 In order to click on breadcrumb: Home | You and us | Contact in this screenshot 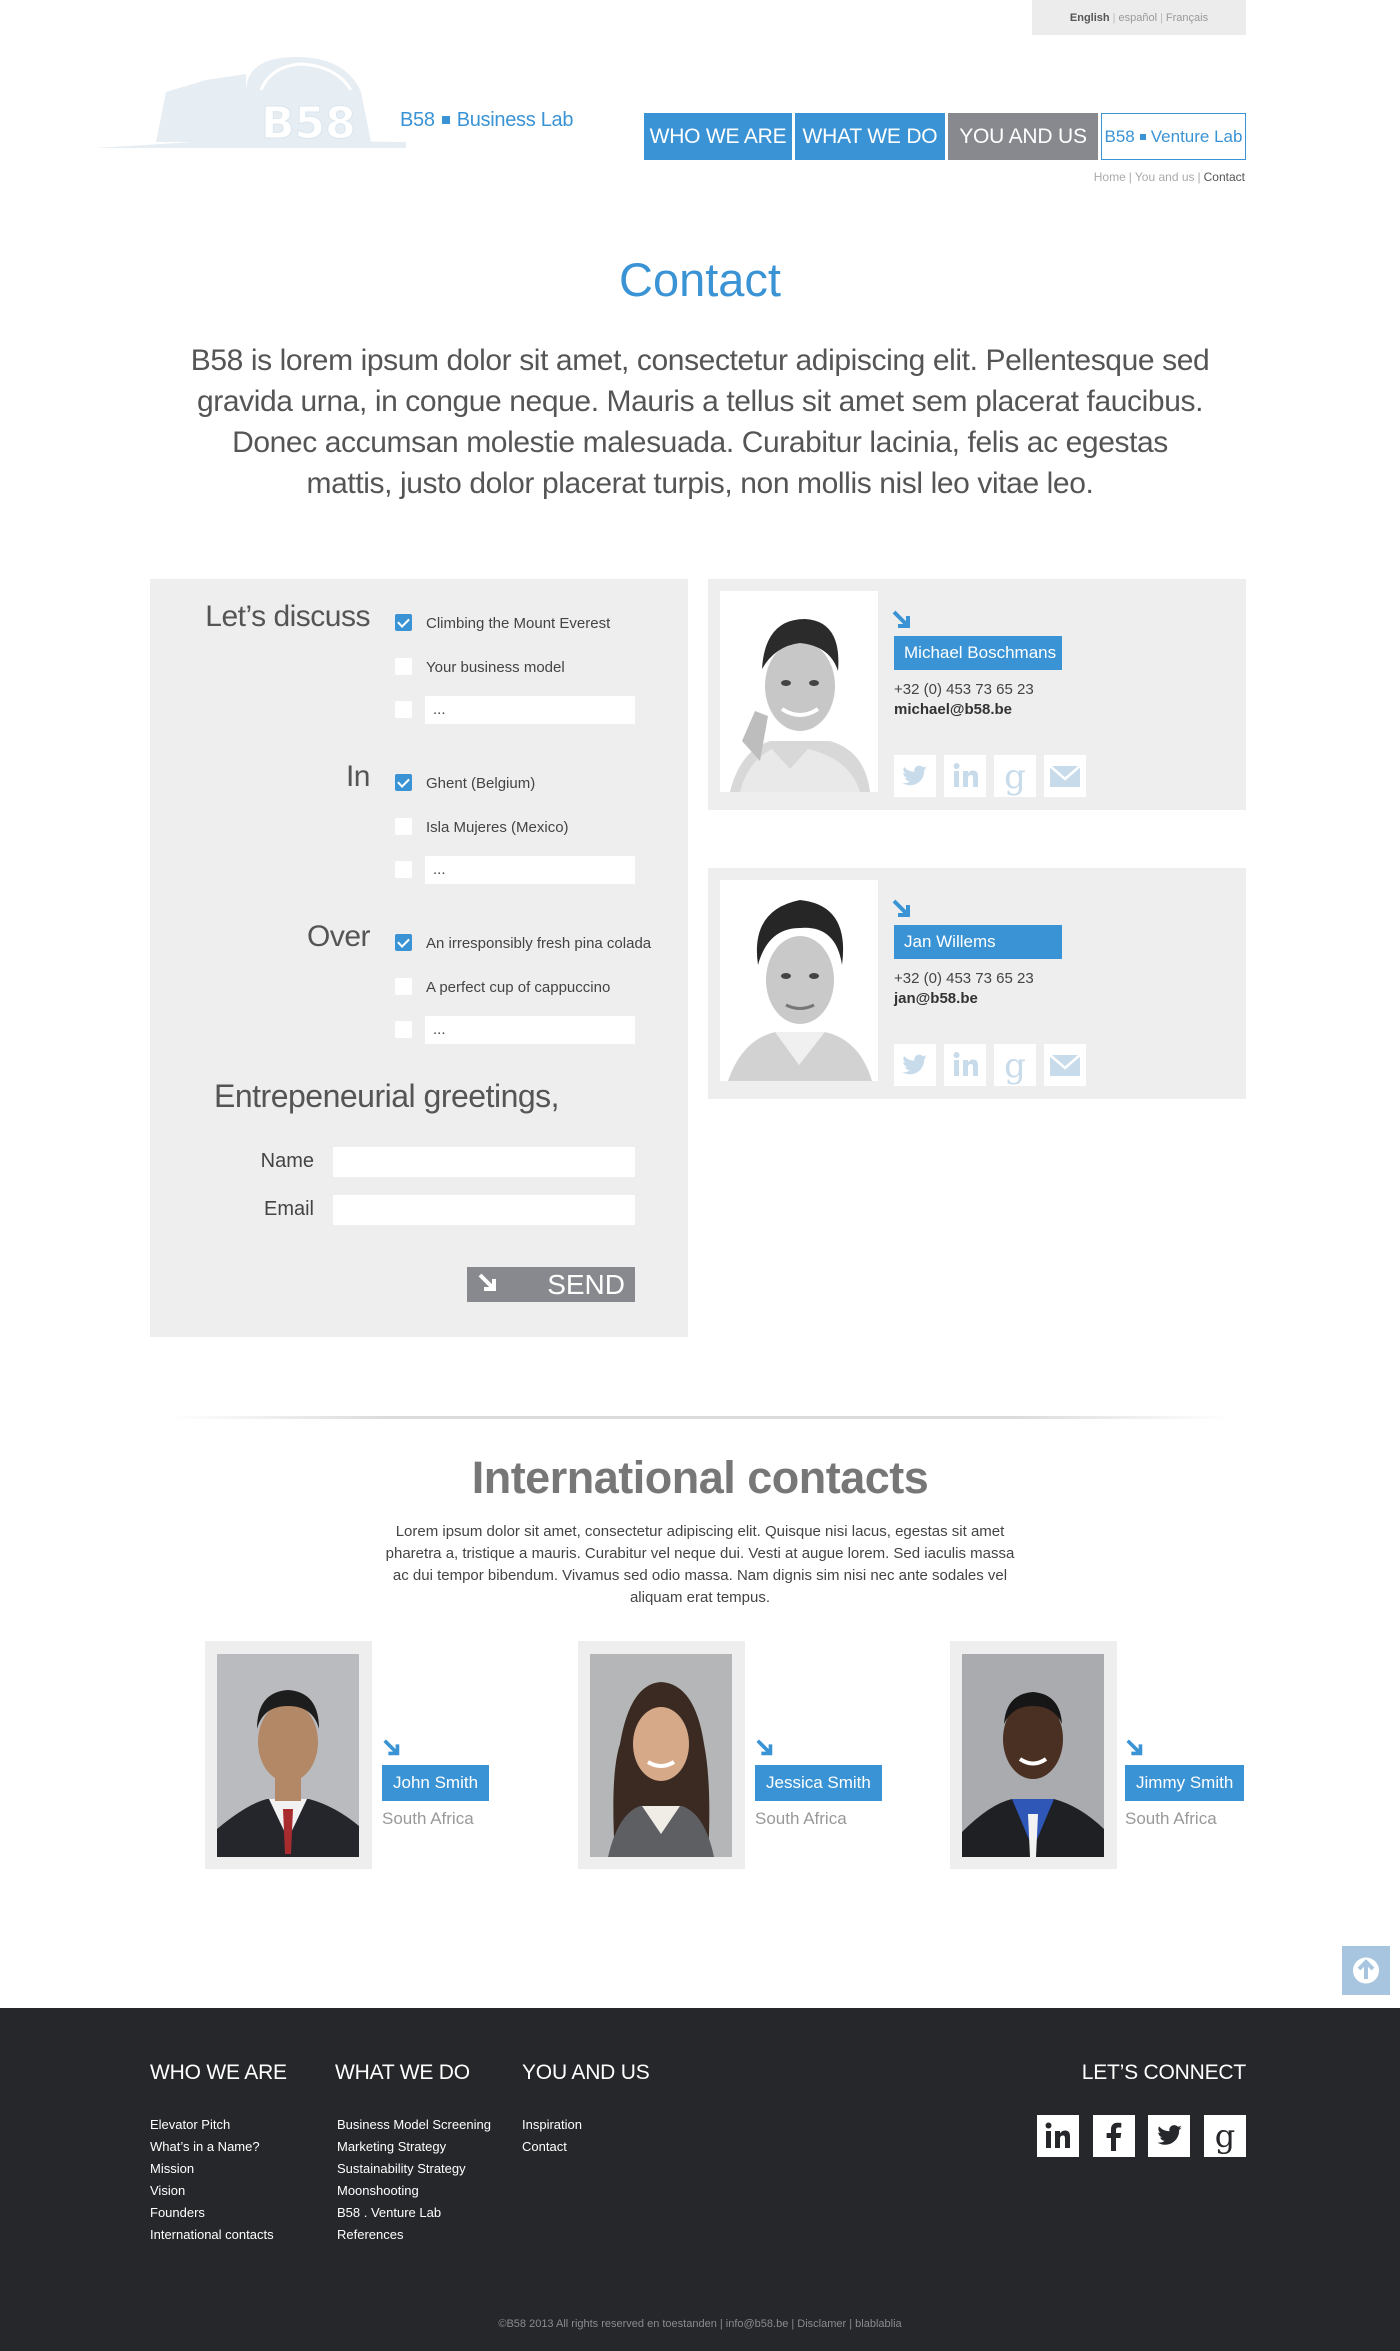, I will do `click(1169, 177)`.